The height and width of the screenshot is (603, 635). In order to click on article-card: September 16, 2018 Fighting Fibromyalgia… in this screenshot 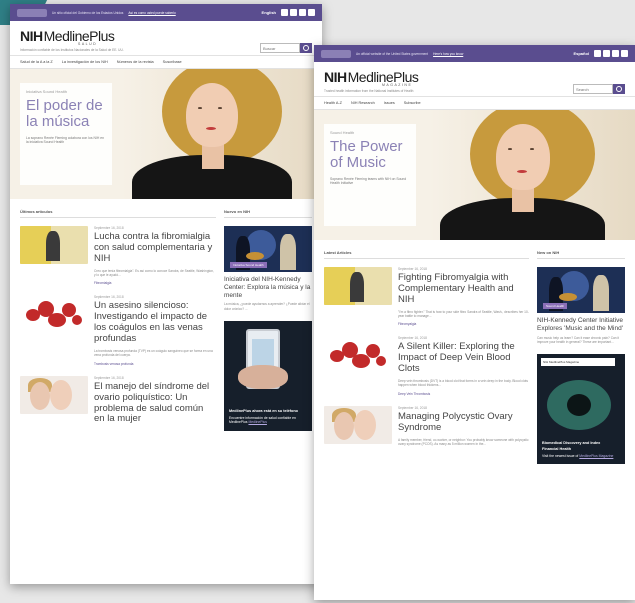, I will do `click(426, 296)`.